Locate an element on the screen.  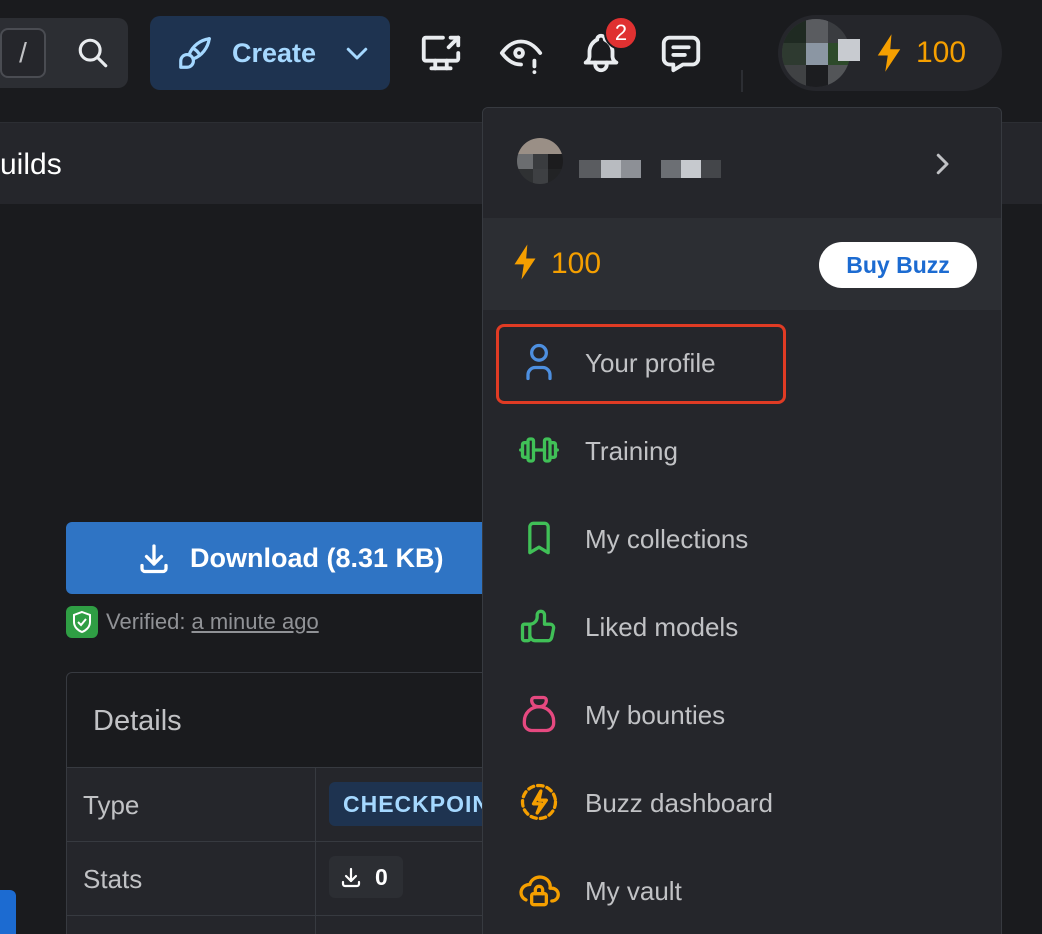
buzz-amount: 100 is located at coordinates (576, 263).